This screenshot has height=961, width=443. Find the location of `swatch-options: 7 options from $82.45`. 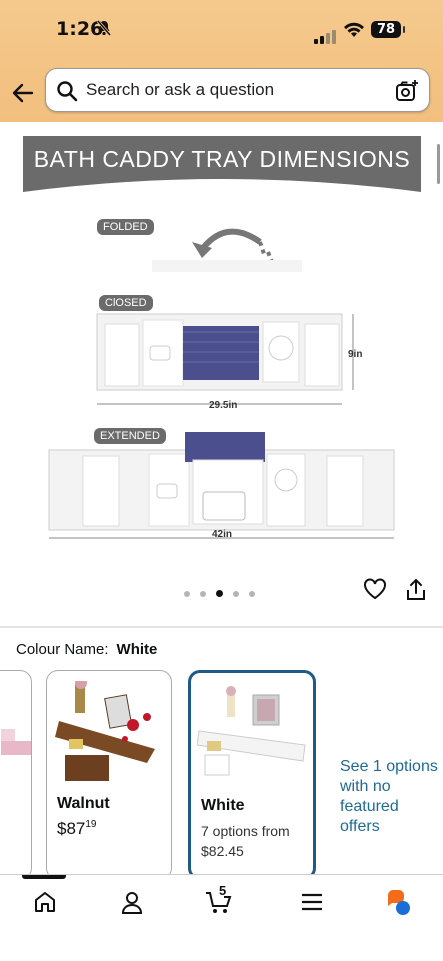

swatch-options: 7 options from $82.45 is located at coordinates (245, 841).